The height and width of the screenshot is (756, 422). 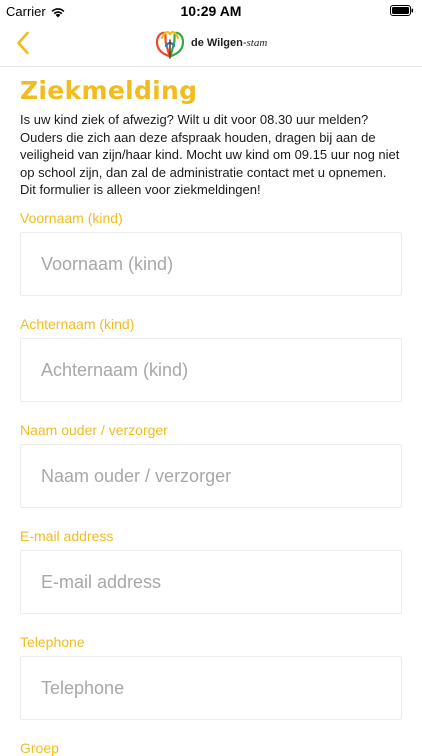 What do you see at coordinates (257, 43) in the screenshot?
I see `logo-text-script: stam` at bounding box center [257, 43].